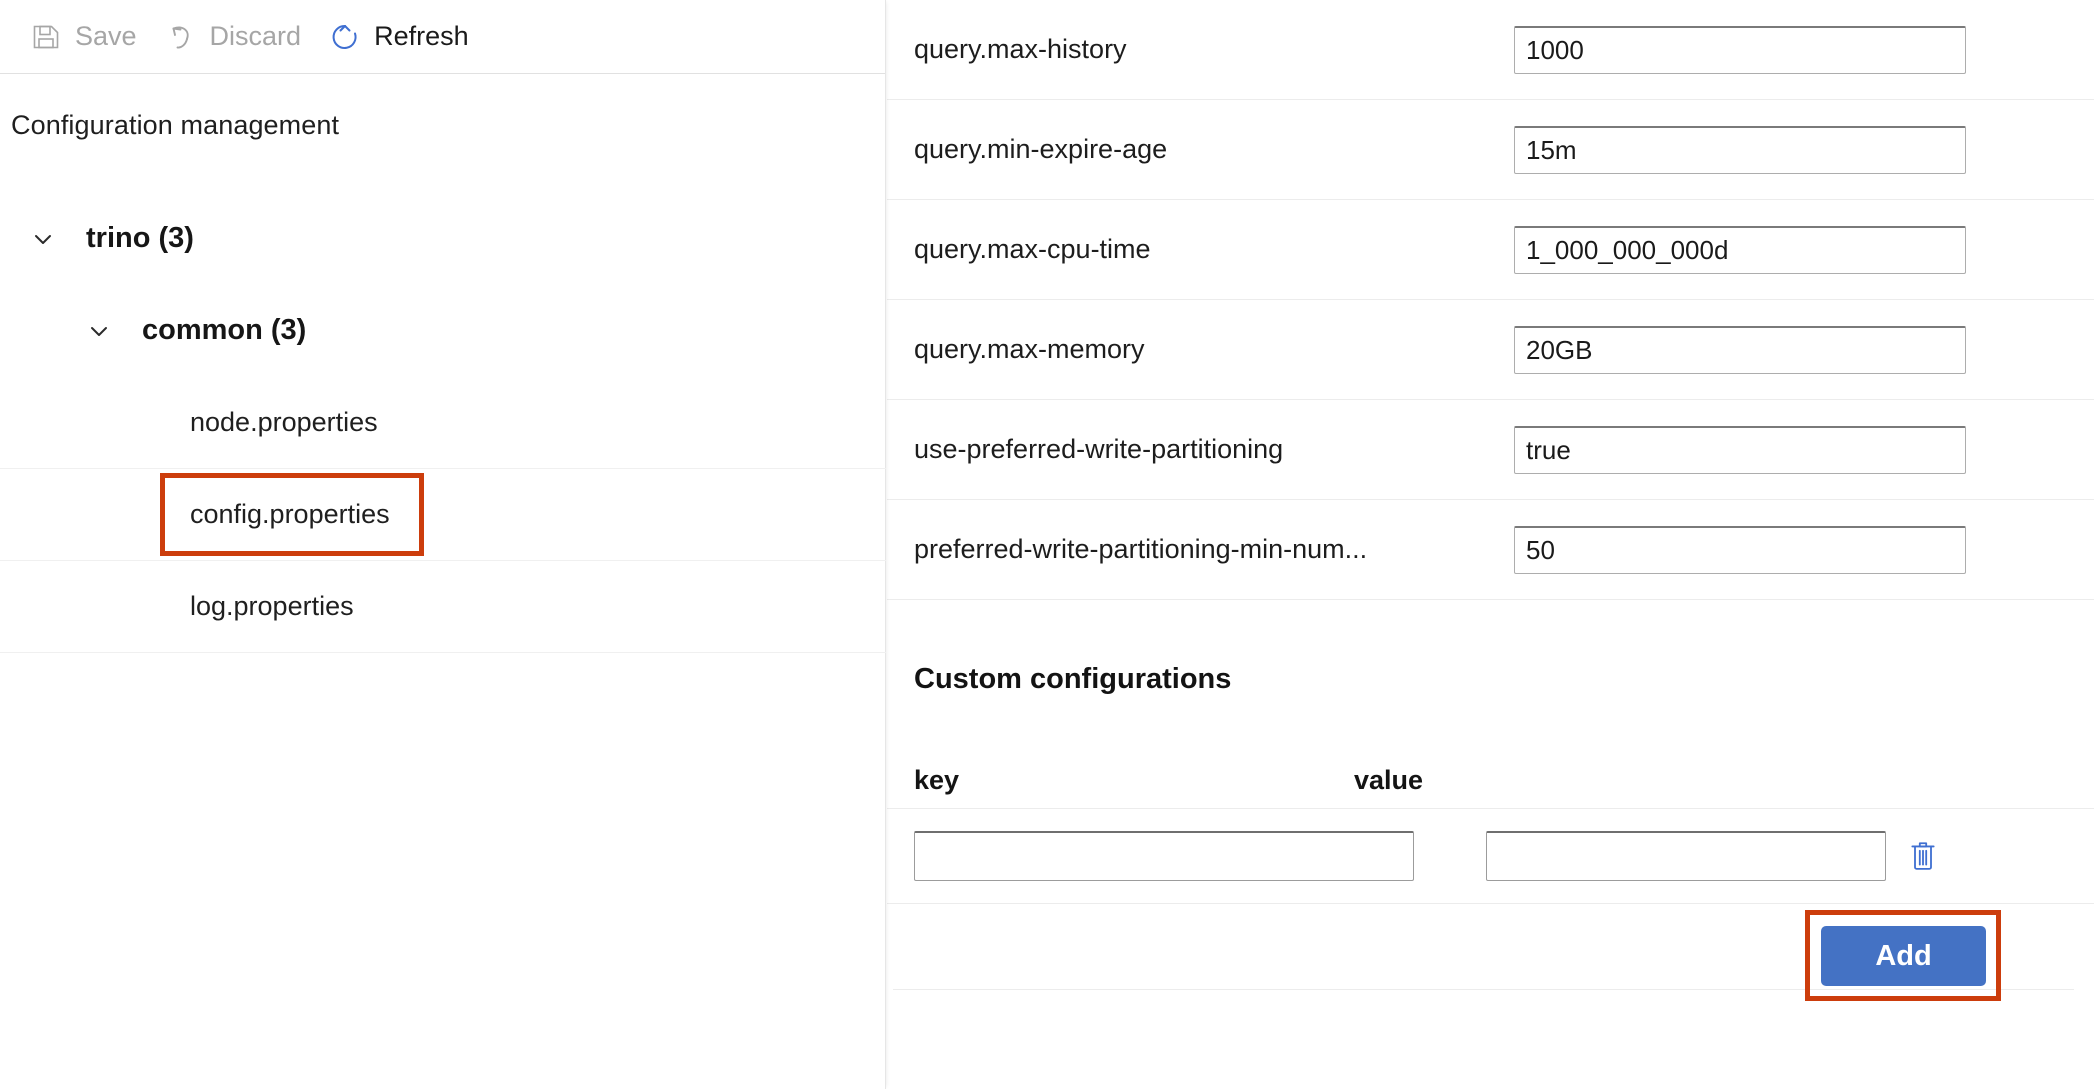 The height and width of the screenshot is (1089, 2094). I want to click on tree-node-label: common (3), so click(224, 330).